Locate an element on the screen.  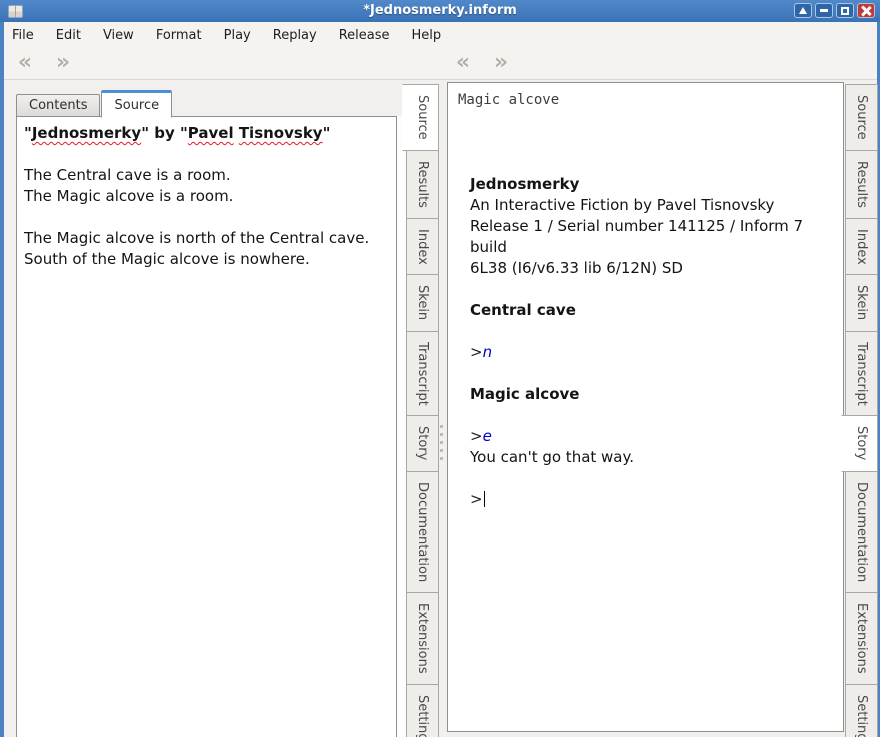
left-tab-results: Results is located at coordinates (422, 184).